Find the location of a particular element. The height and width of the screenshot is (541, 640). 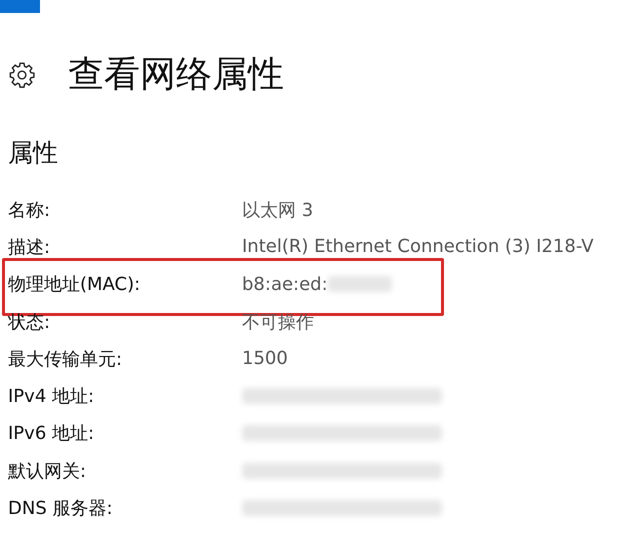

property-label: 描述: is located at coordinates (30, 247).